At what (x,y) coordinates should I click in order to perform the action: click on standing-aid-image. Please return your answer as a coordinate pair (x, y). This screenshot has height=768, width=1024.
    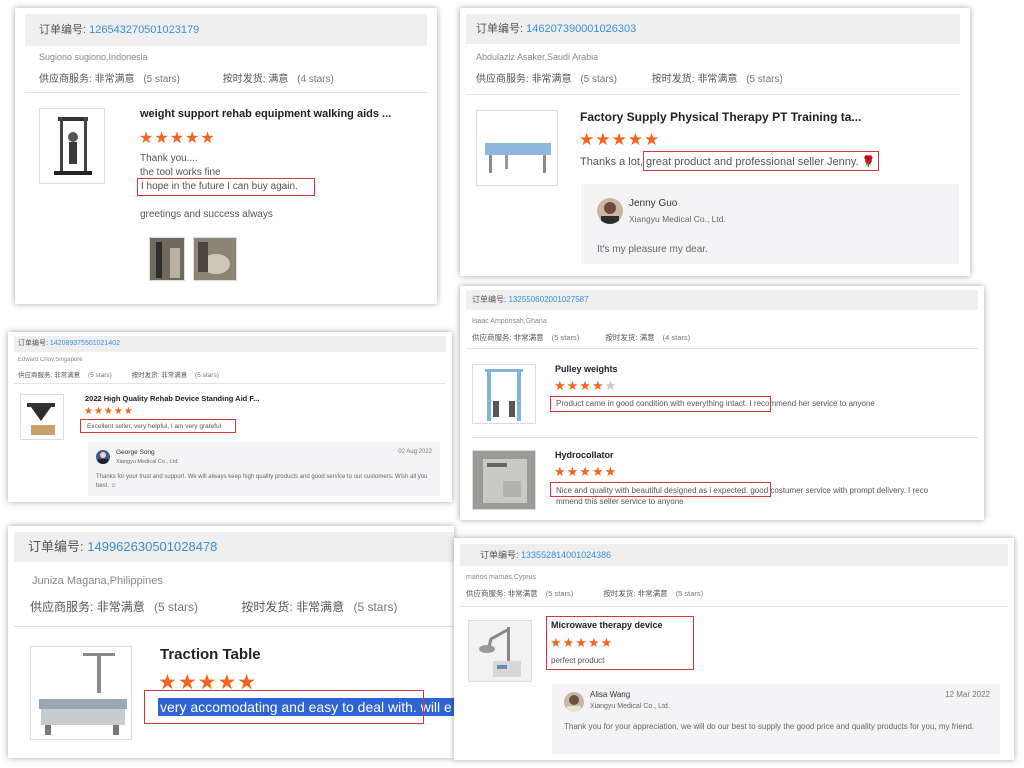
    Looking at the image, I should click on (41, 419).